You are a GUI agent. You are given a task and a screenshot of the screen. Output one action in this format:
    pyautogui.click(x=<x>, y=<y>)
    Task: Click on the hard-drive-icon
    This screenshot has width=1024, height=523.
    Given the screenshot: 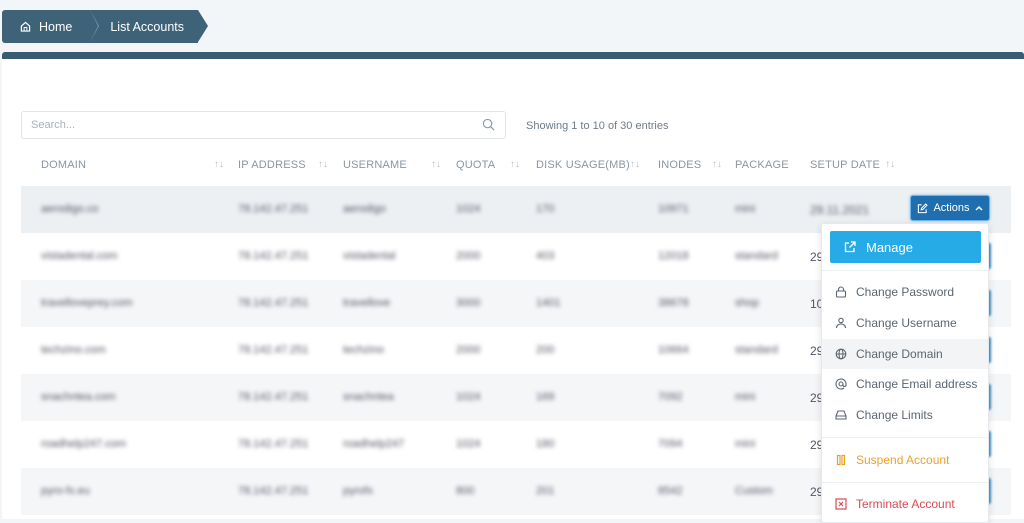 What is the action you would take?
    pyautogui.click(x=841, y=415)
    